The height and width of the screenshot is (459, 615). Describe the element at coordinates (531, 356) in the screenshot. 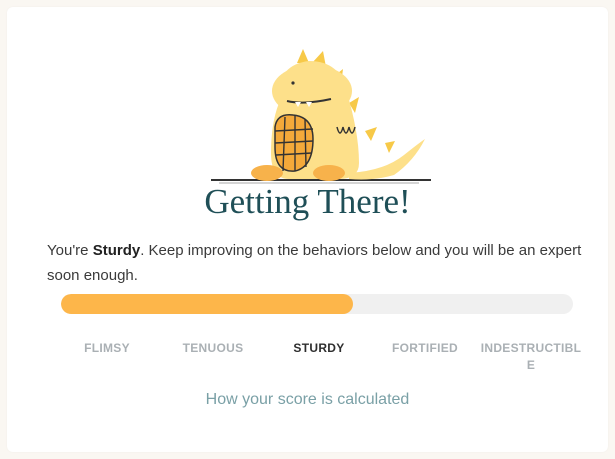

I see `level-indestructible: INDESTRUCTIBLE` at that location.